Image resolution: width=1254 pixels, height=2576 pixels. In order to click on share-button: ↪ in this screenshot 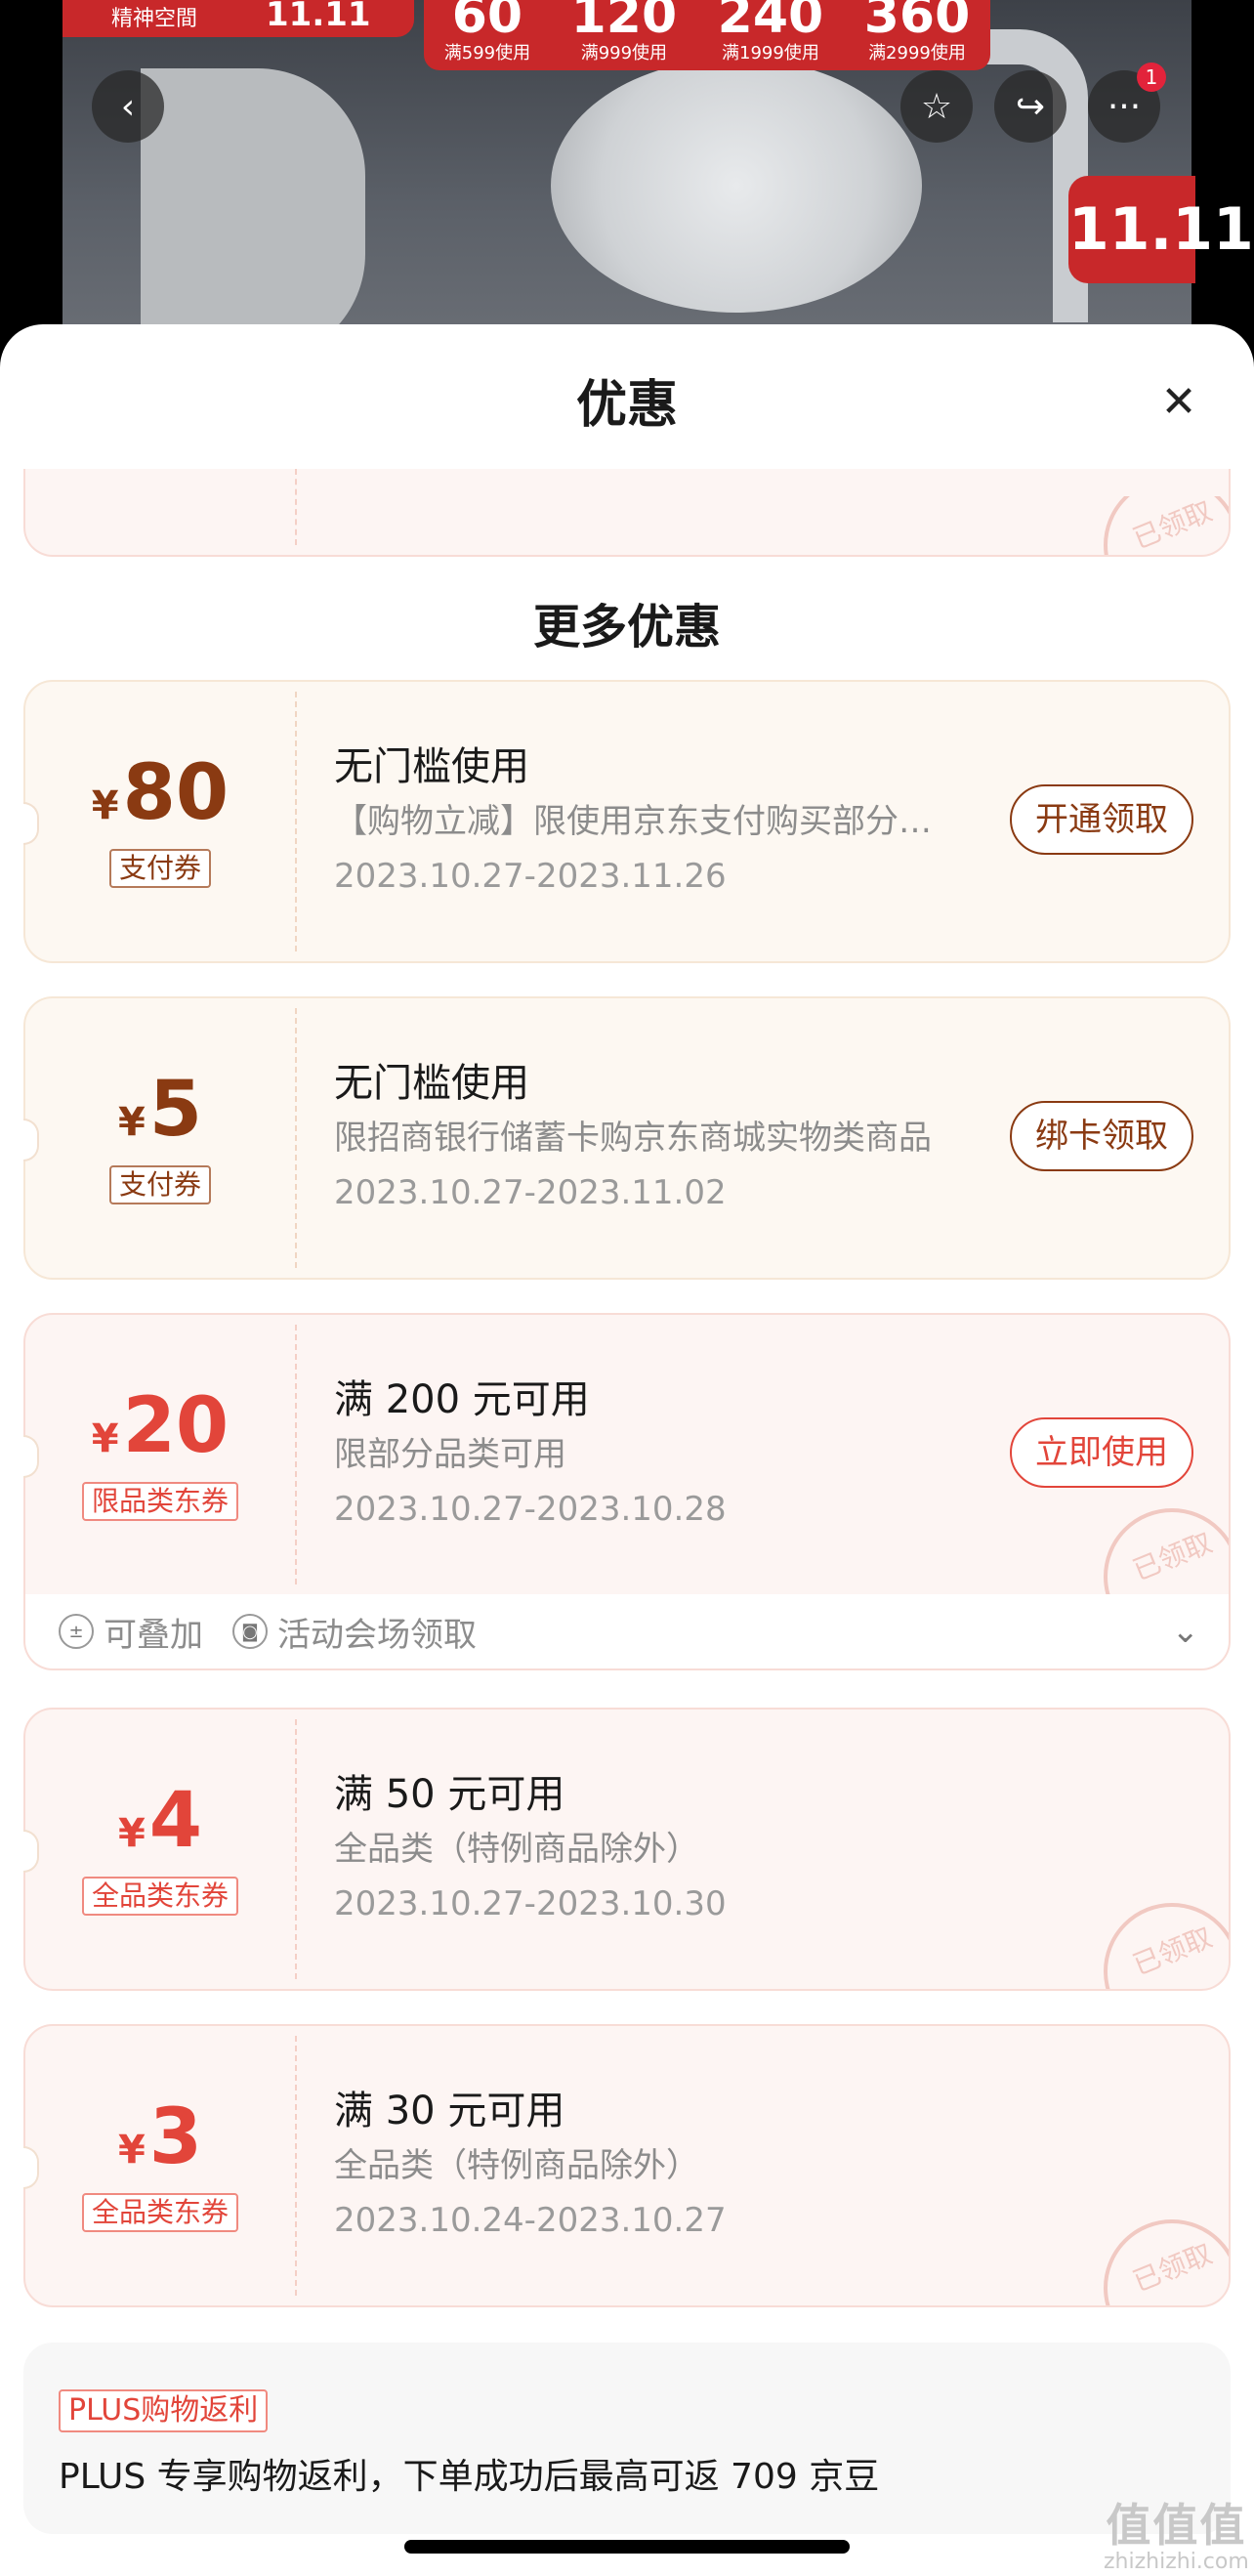, I will do `click(1030, 106)`.